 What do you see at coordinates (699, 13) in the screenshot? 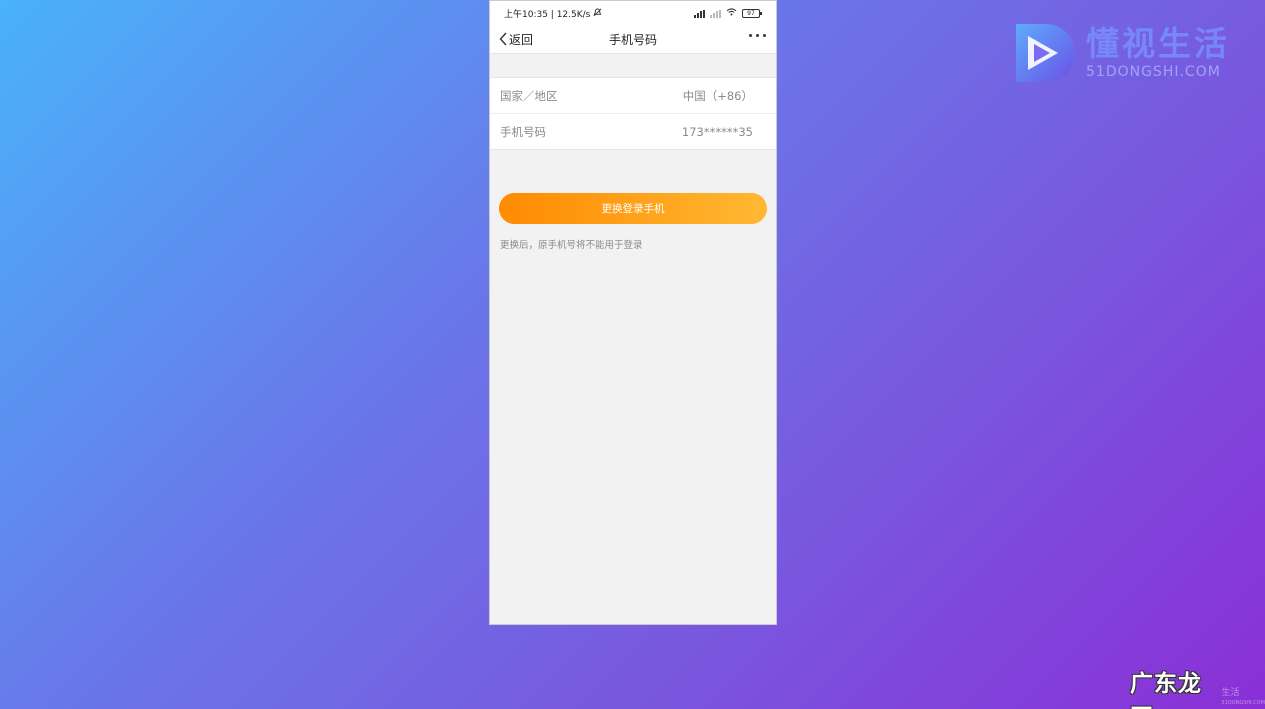
I see `signal-icon` at bounding box center [699, 13].